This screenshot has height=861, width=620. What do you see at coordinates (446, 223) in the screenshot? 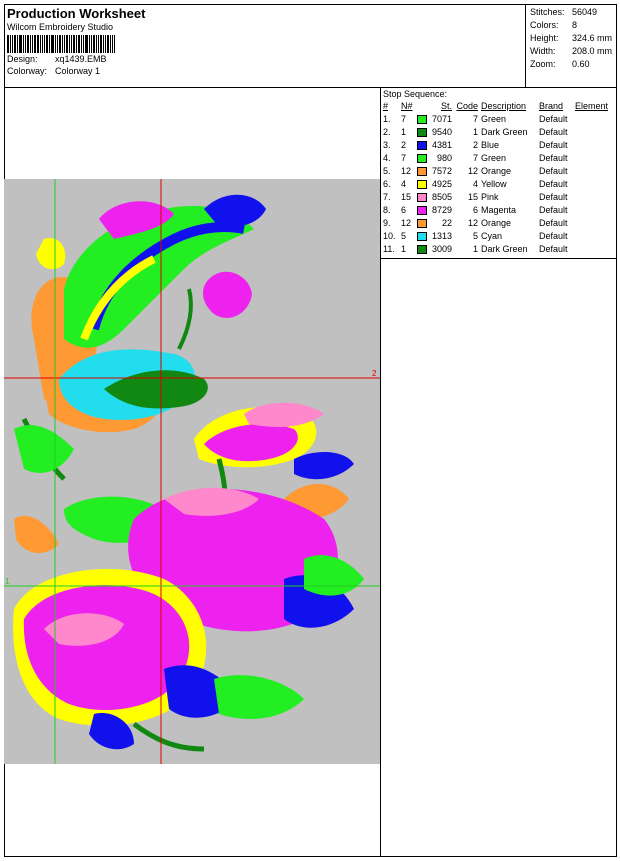
I see `stop-stitches: 22` at bounding box center [446, 223].